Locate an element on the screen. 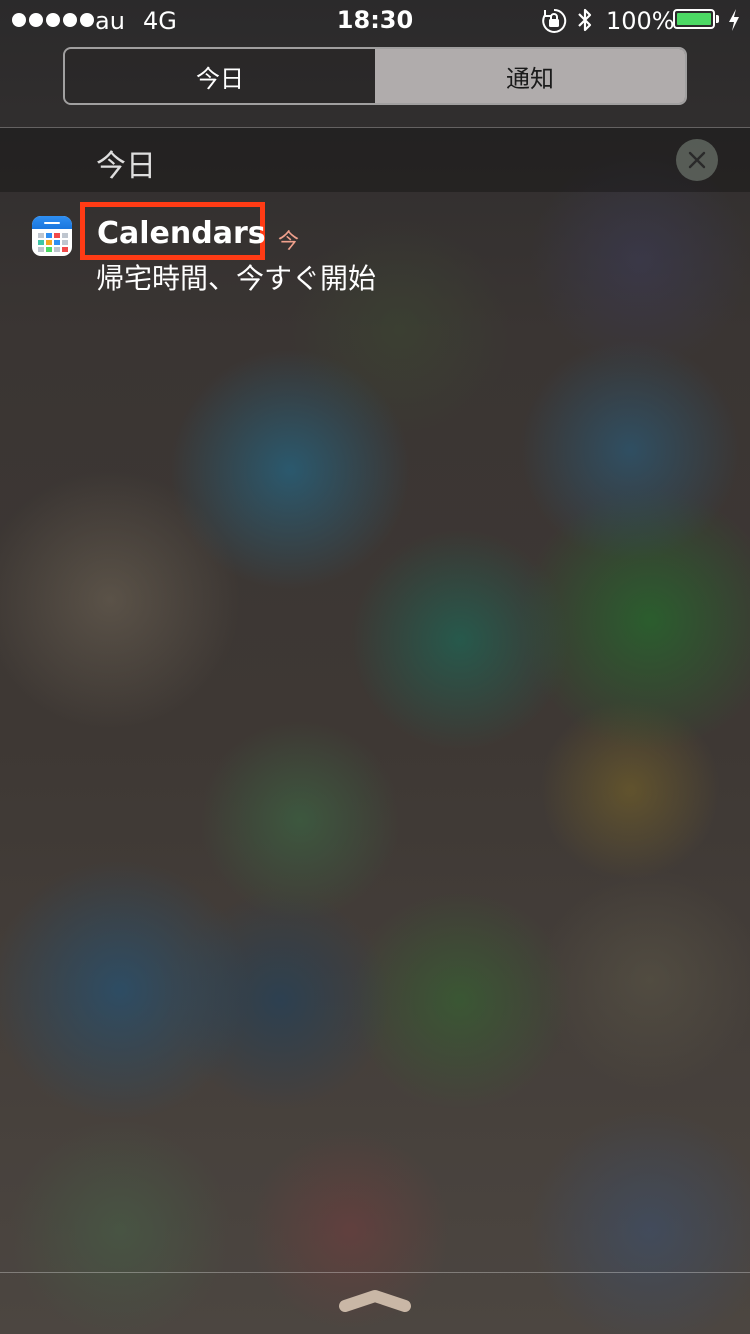 Image resolution: width=750 pixels, height=1334 pixels. status-bar: au 4G 18:30 100% is located at coordinates (375, 20).